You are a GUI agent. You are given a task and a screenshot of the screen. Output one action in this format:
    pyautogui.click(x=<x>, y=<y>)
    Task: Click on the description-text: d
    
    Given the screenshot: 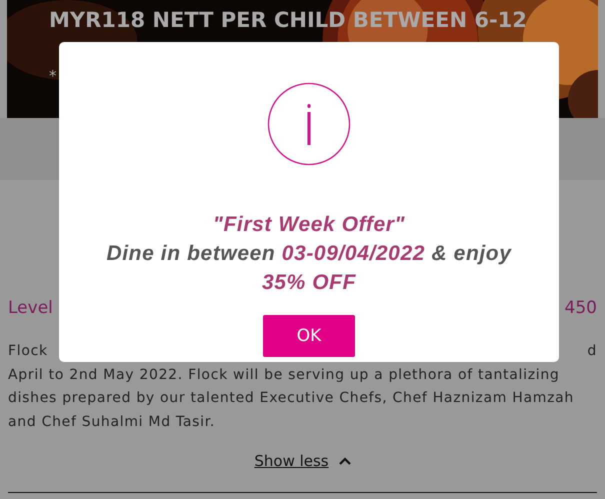 What is the action you would take?
    pyautogui.click(x=592, y=351)
    